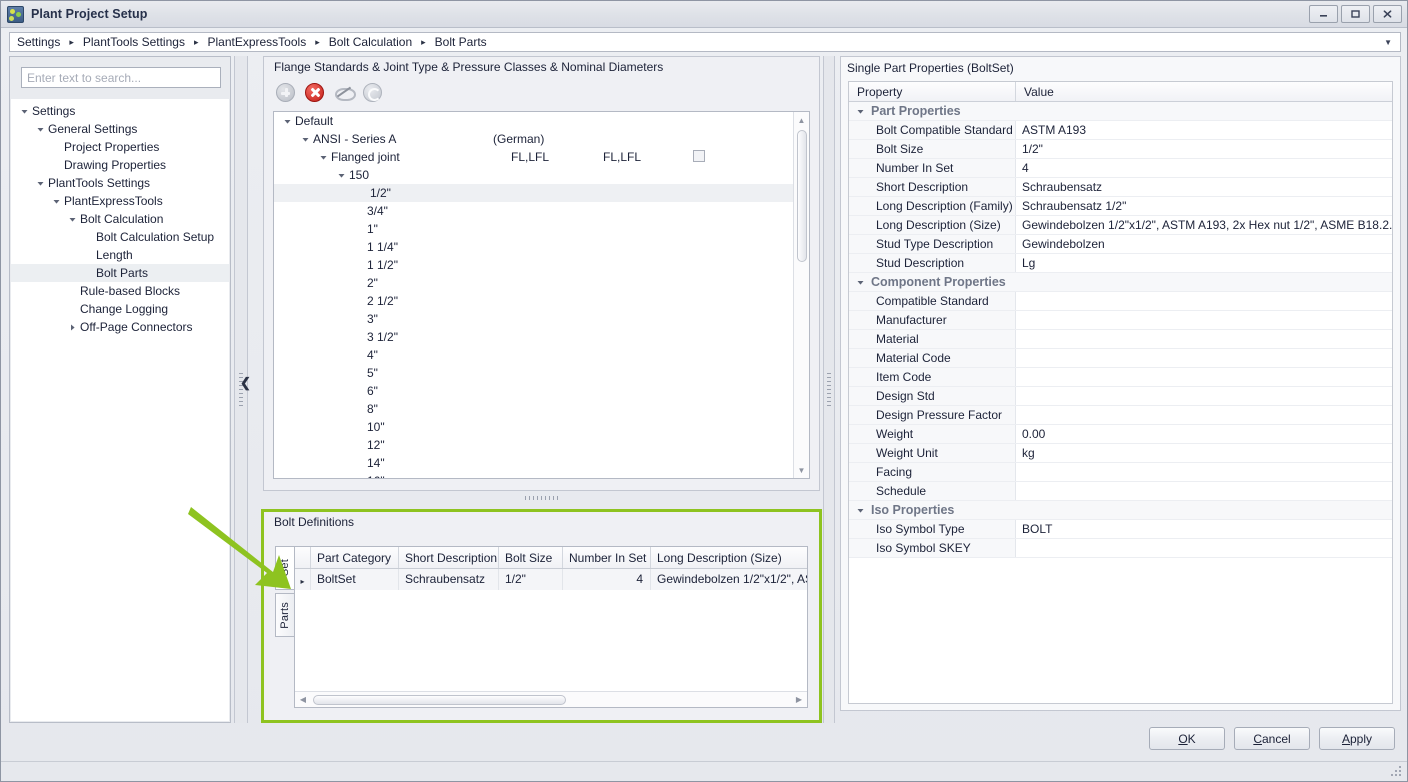 Image resolution: width=1408 pixels, height=782 pixels. Describe the element at coordinates (1204, 244) in the screenshot. I see `property-value: Gewindebolzen` at that location.